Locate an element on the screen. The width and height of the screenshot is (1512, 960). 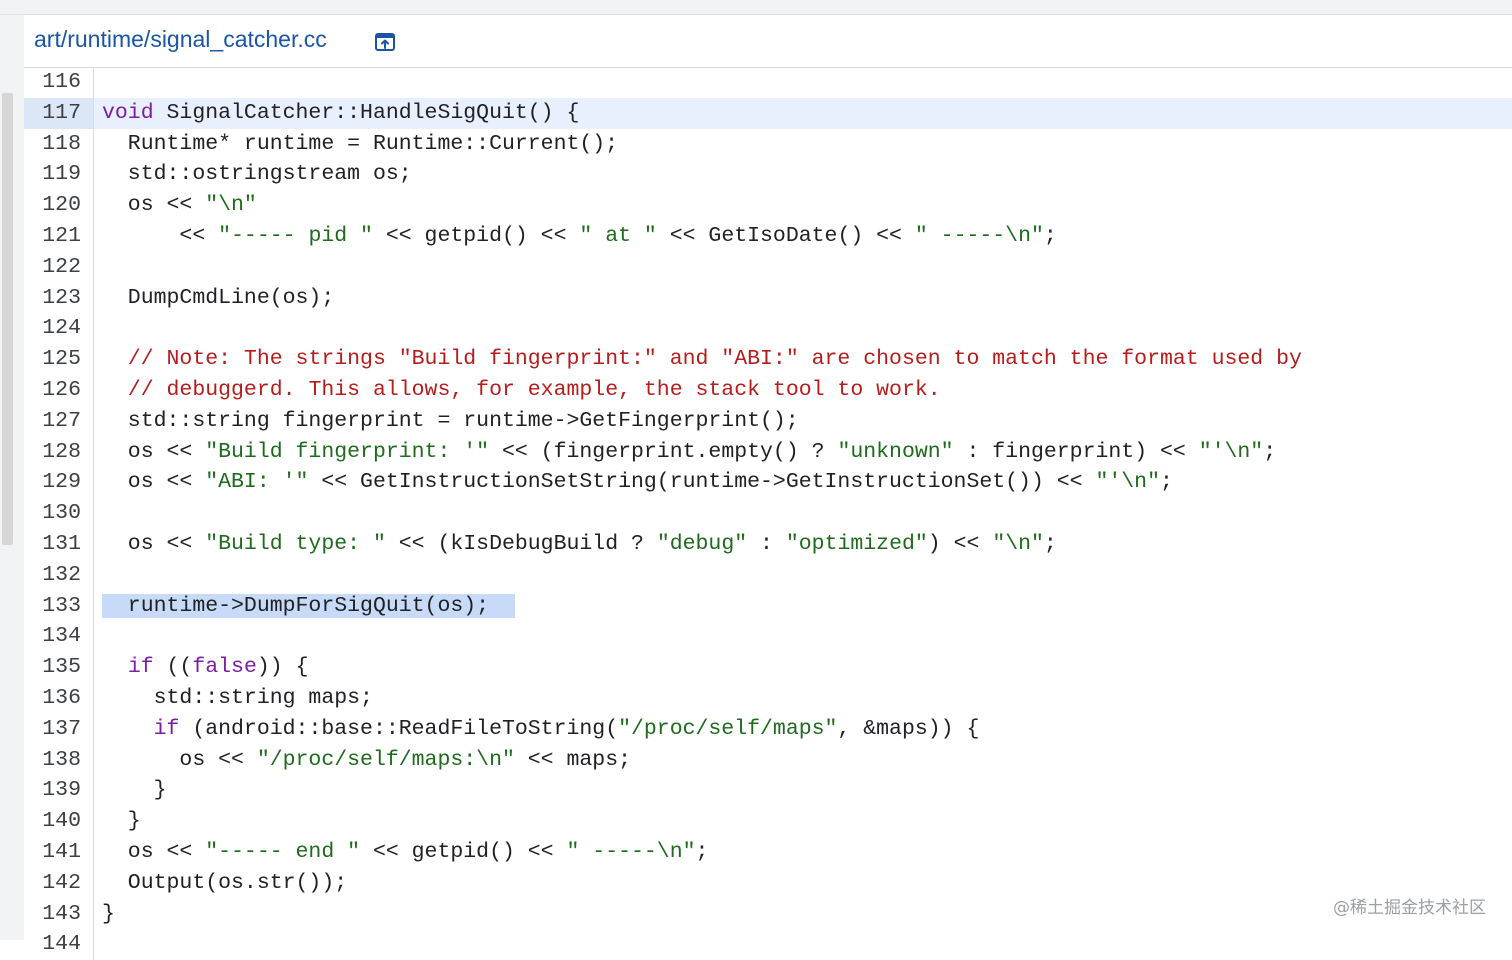
code-line: 135 if ((false)) { is located at coordinates (768, 667).